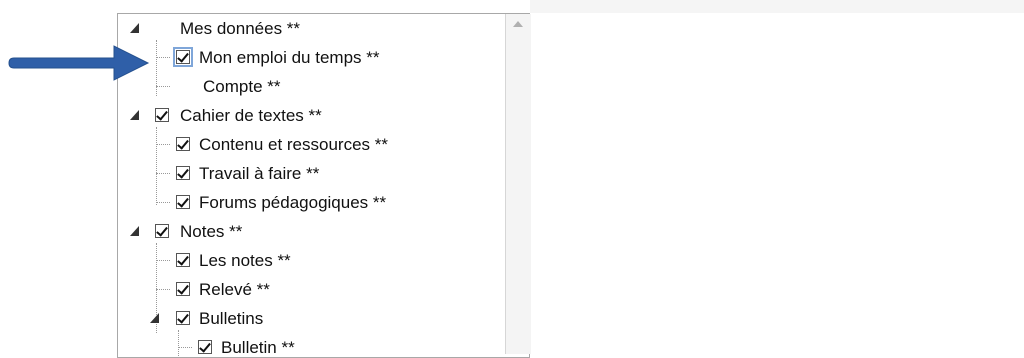  I want to click on tree-item-label: Mes données **, so click(240, 28).